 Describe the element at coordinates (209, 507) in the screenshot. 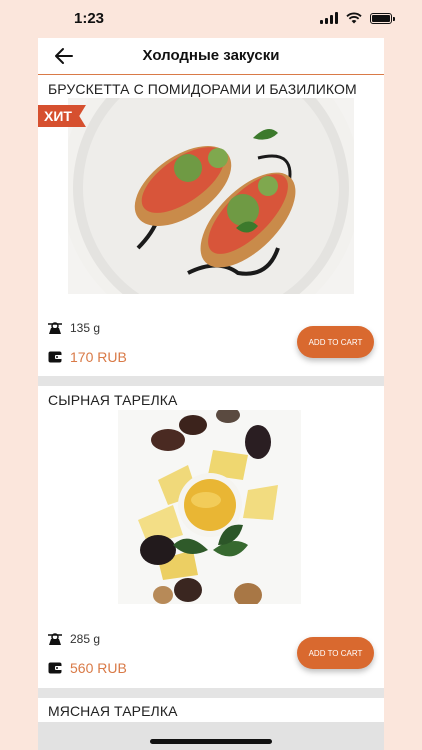

I see `product-image` at that location.